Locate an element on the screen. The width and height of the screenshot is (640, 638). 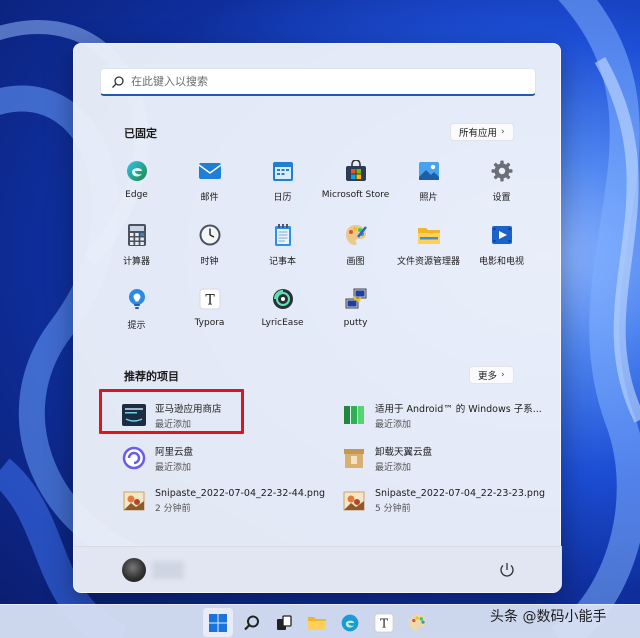
pinned-app-clock: 时钟 is located at coordinates (209, 250).